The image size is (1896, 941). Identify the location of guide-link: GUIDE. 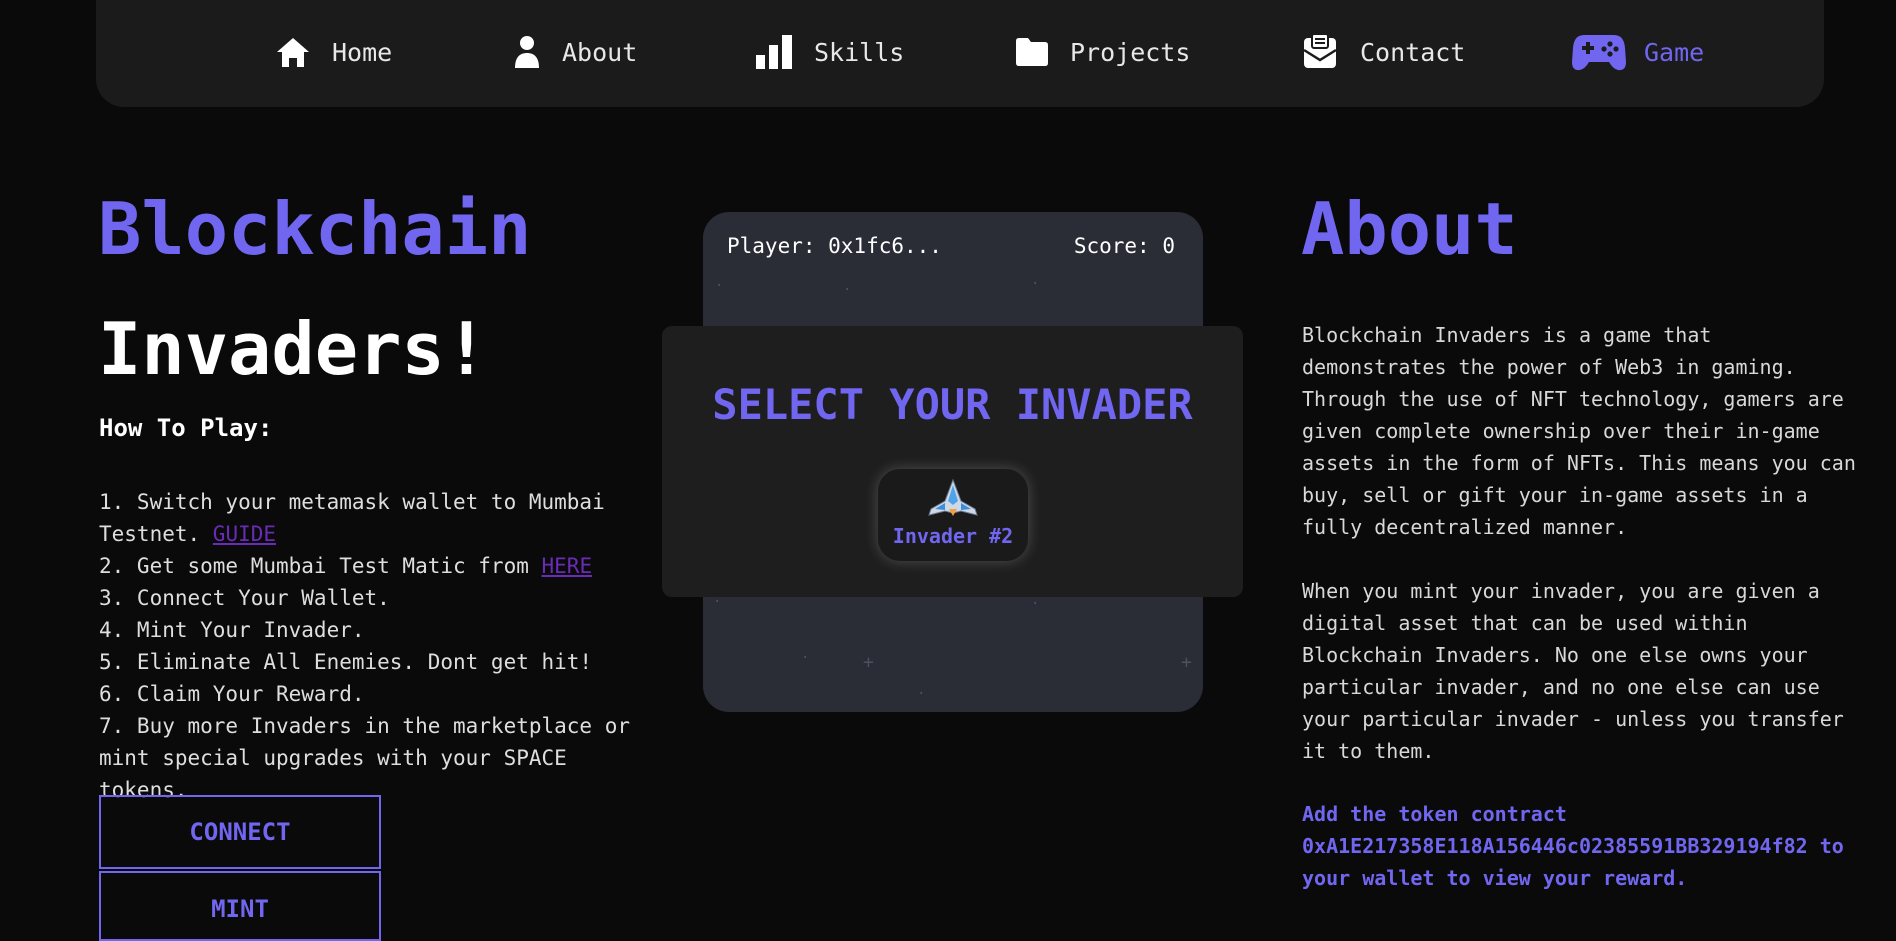
(244, 534).